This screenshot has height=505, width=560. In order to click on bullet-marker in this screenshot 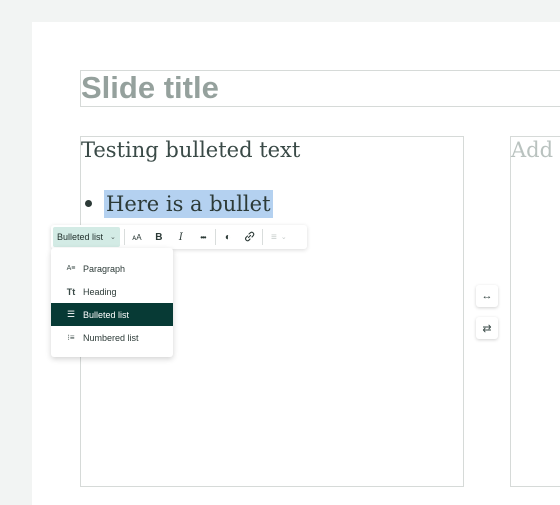, I will do `click(88, 203)`.